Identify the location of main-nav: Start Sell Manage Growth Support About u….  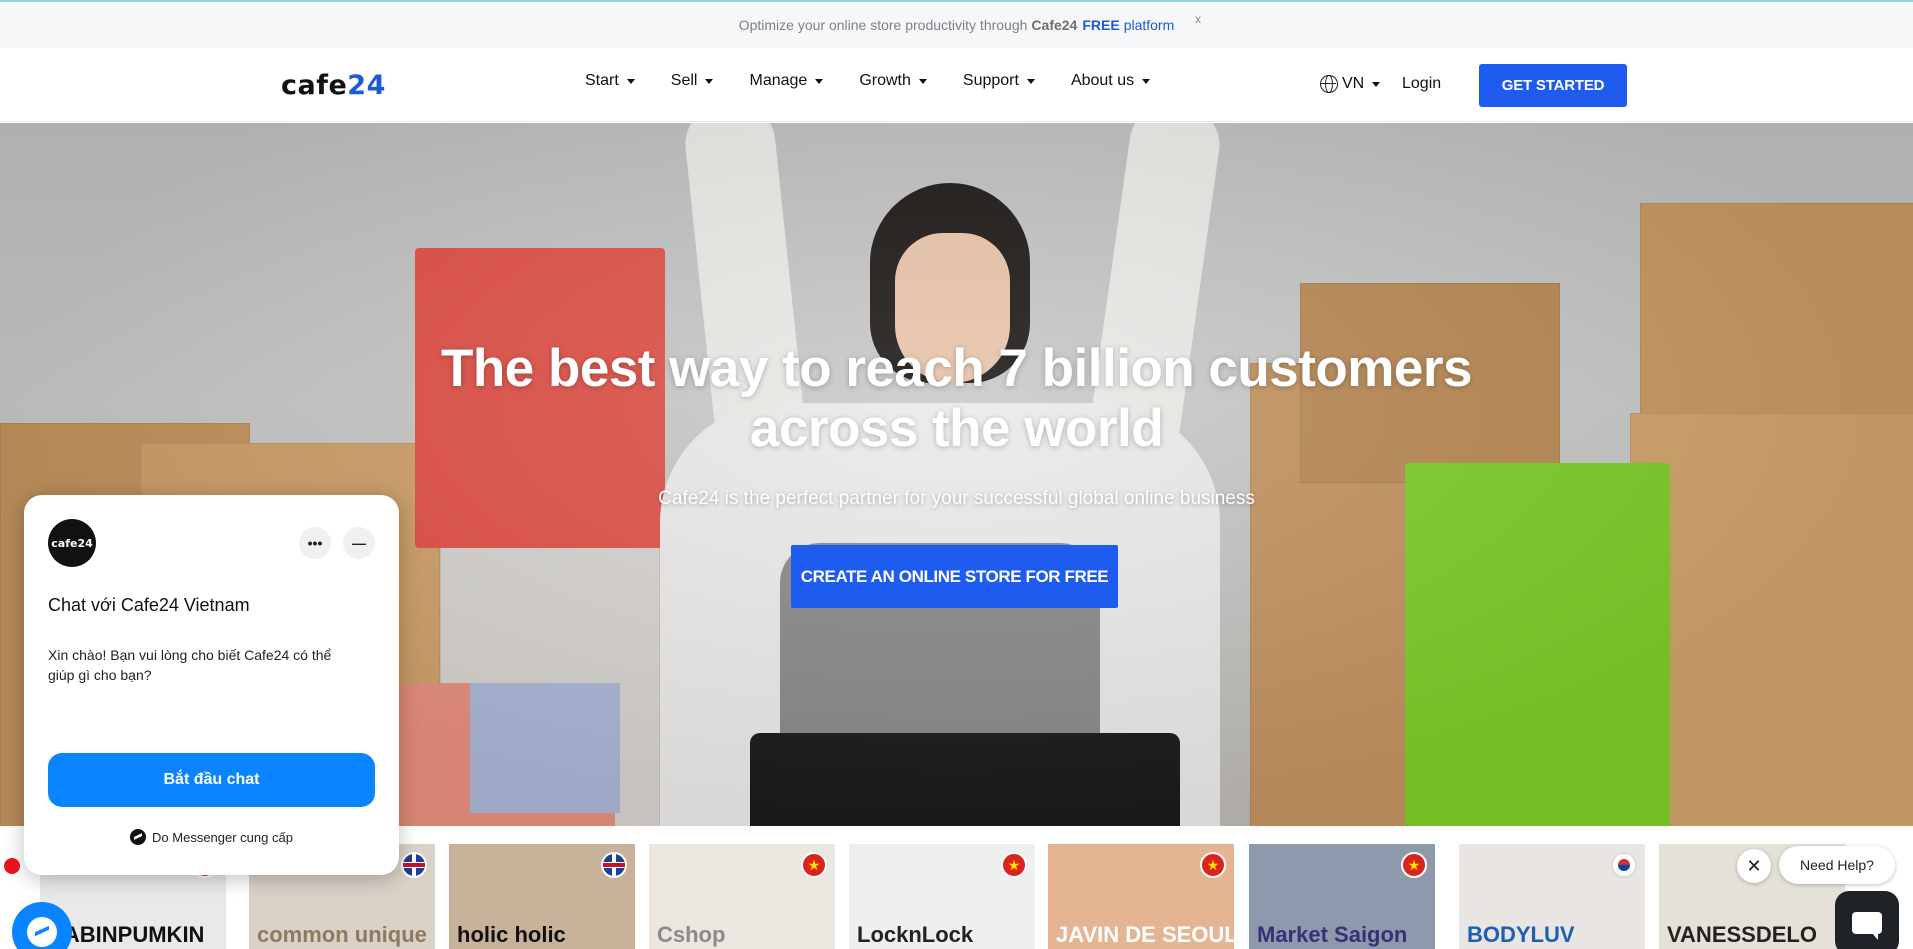
(885, 81).